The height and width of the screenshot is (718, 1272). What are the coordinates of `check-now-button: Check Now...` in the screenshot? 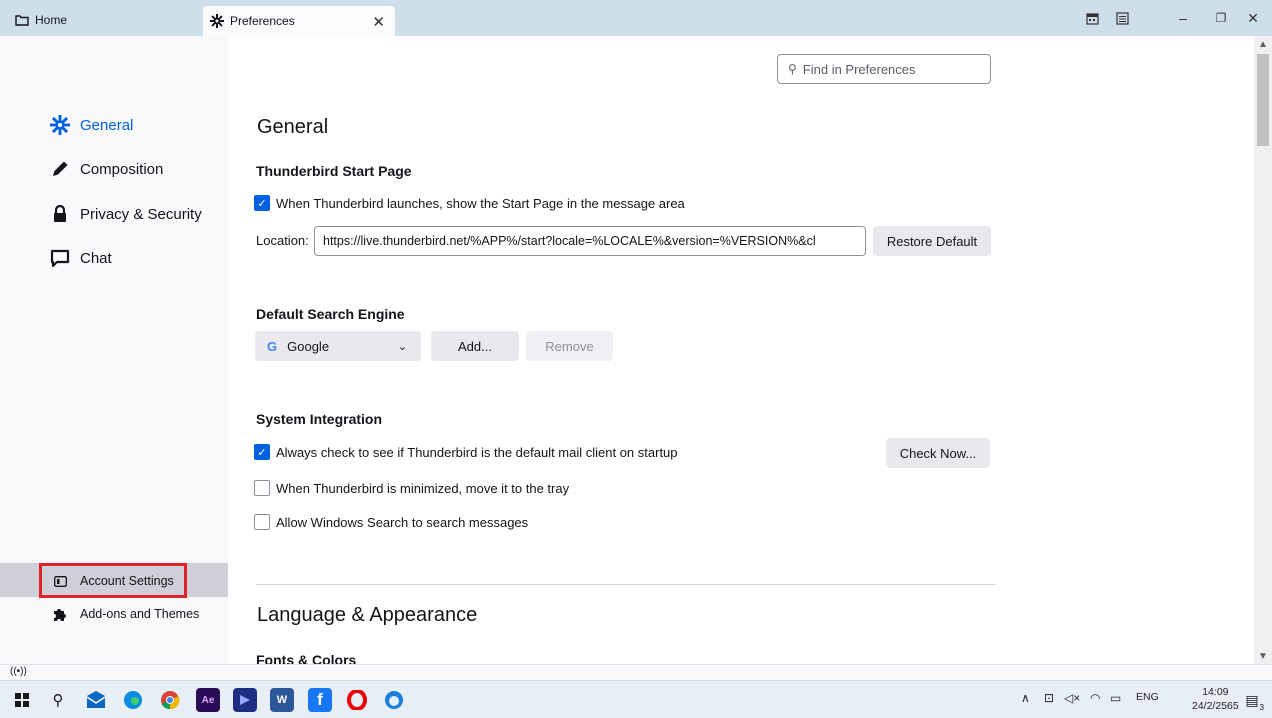 It's located at (938, 453).